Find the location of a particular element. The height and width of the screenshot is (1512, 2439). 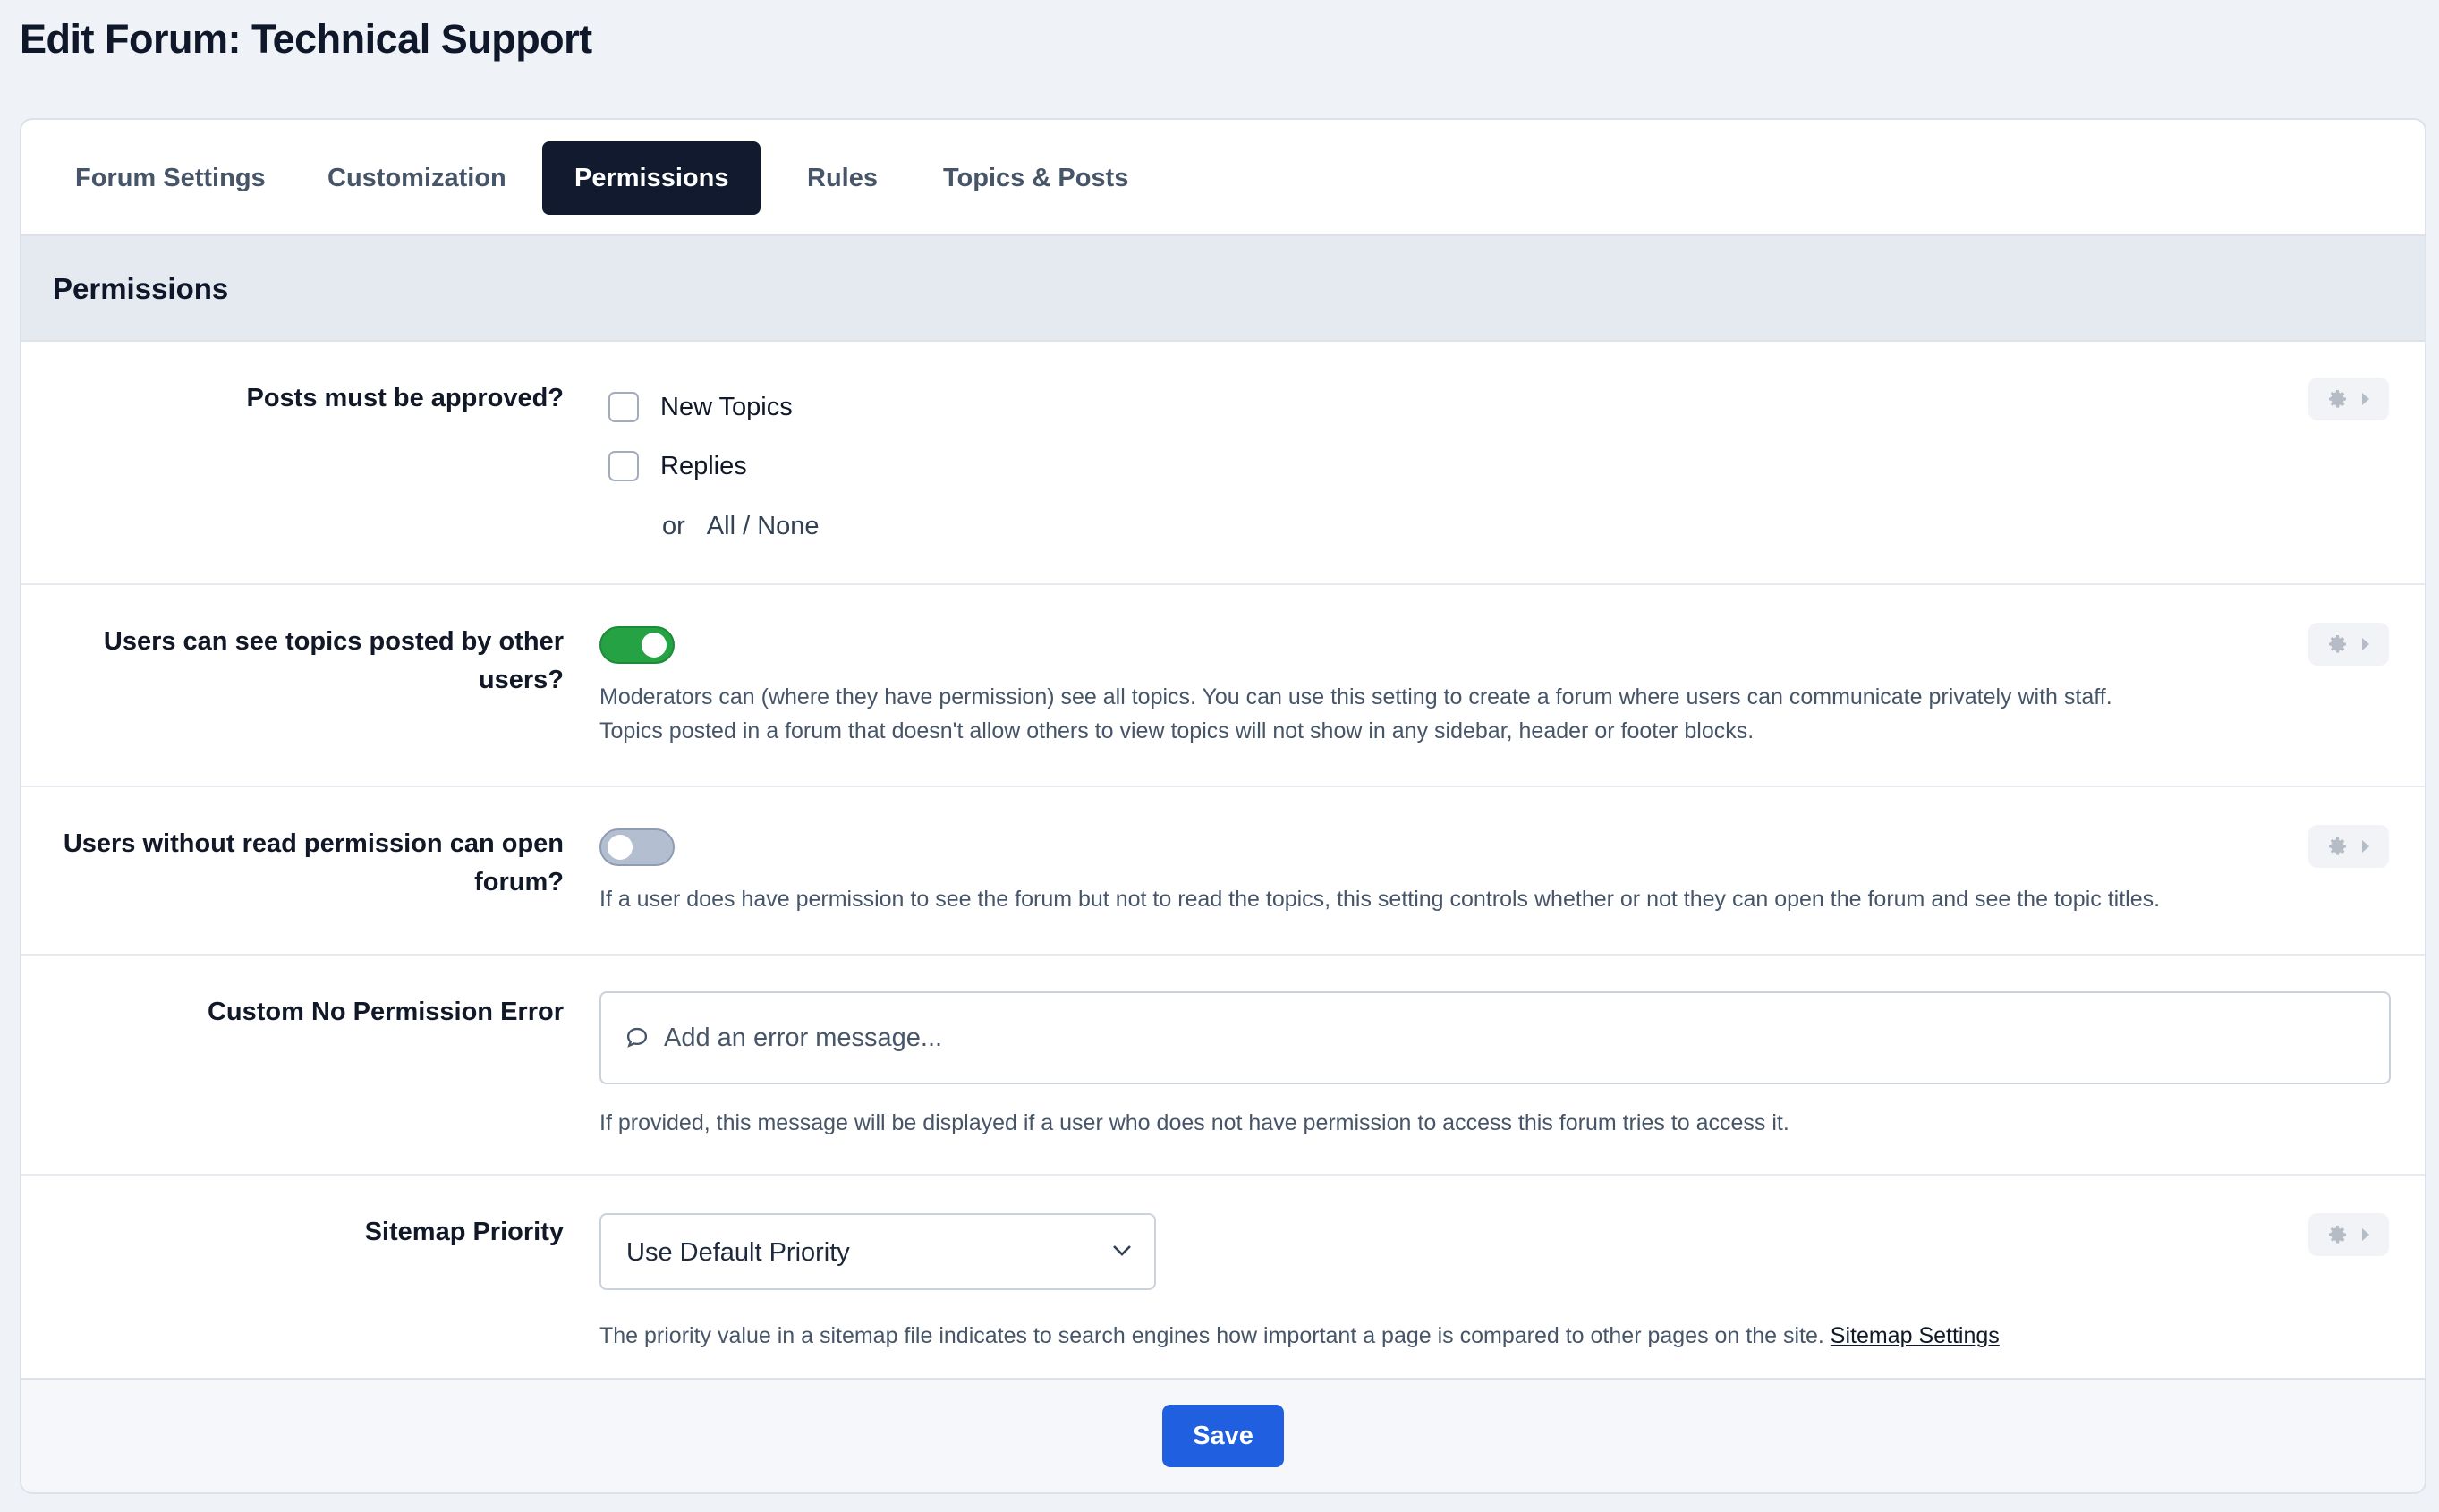

form-footer: Save is located at coordinates (1223, 1435).